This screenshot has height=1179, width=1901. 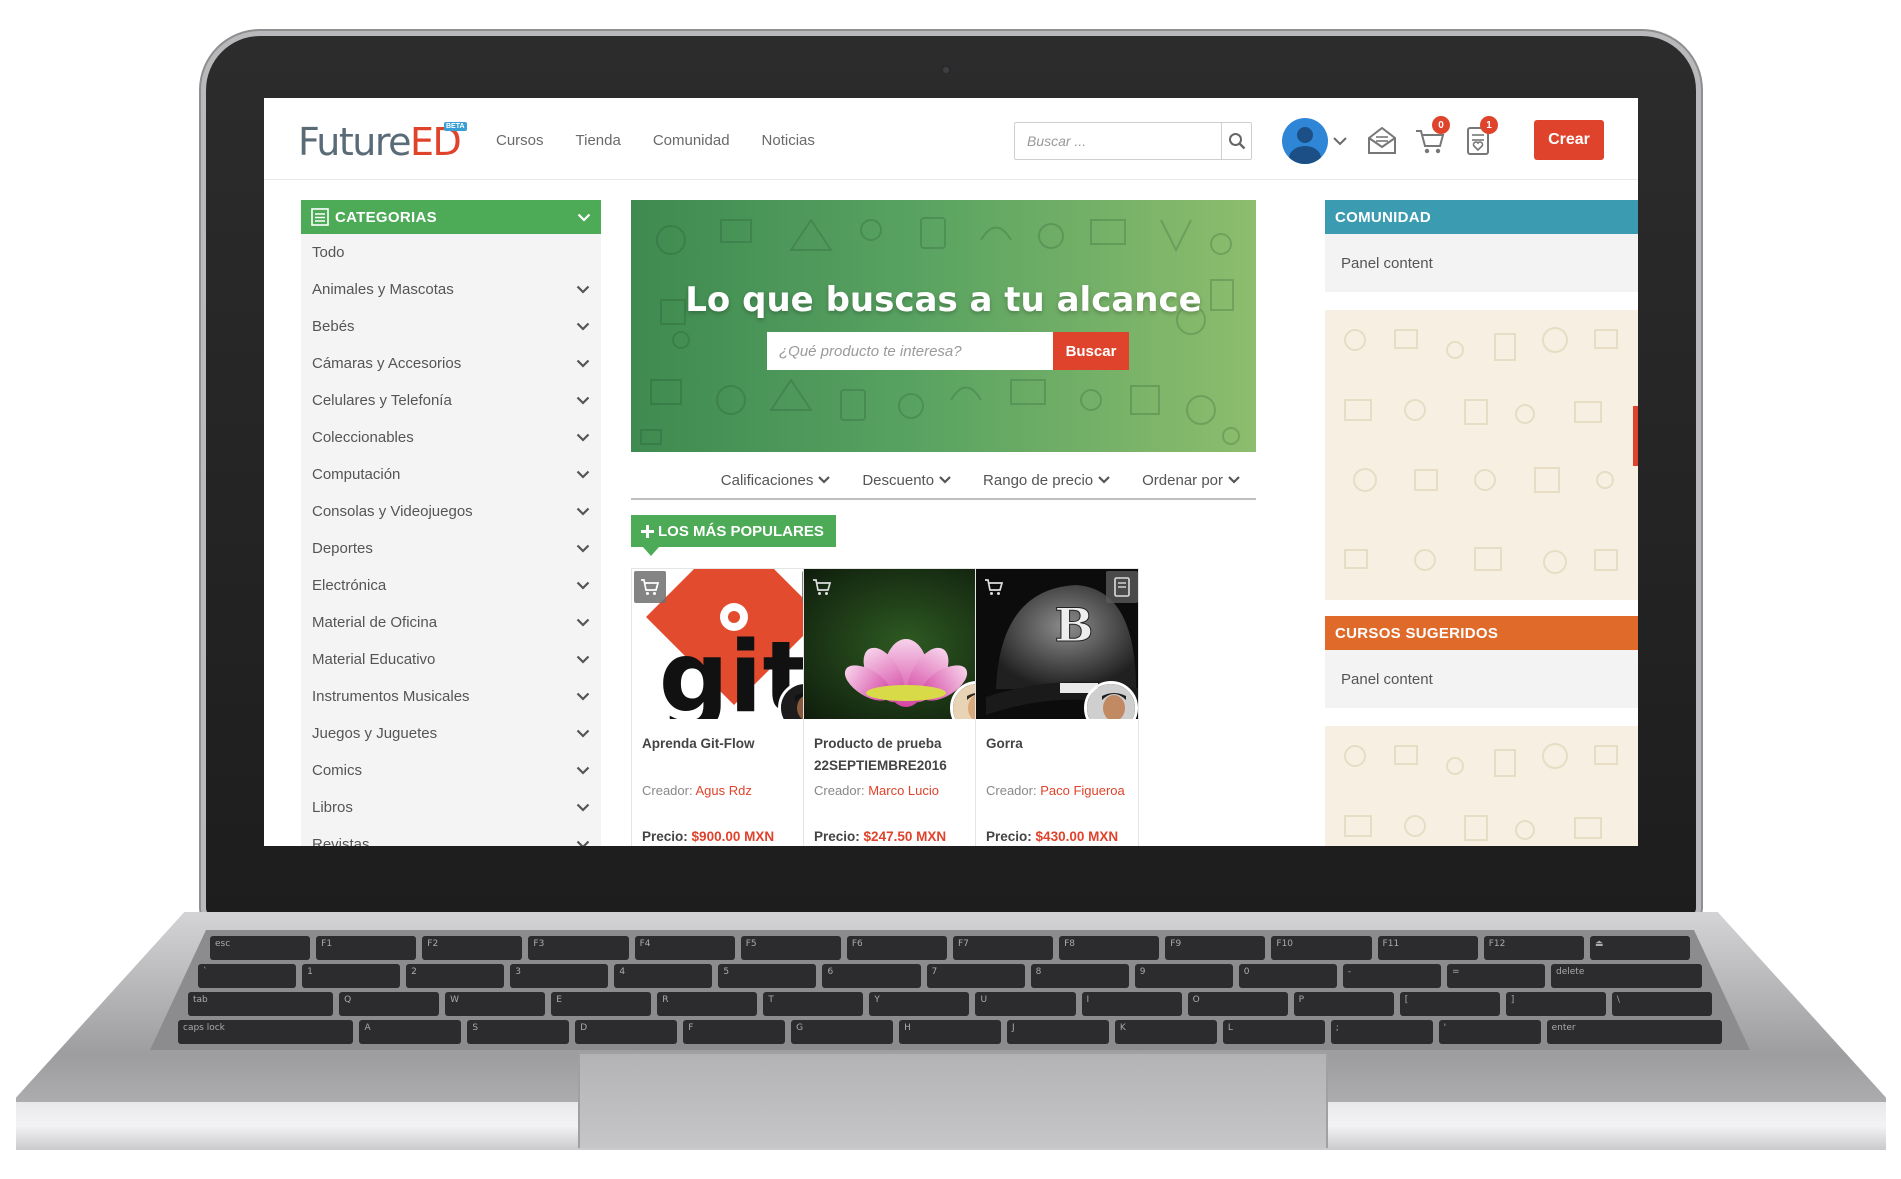 I want to click on product-creator: Creador: Paco Figueroa, so click(x=1055, y=790).